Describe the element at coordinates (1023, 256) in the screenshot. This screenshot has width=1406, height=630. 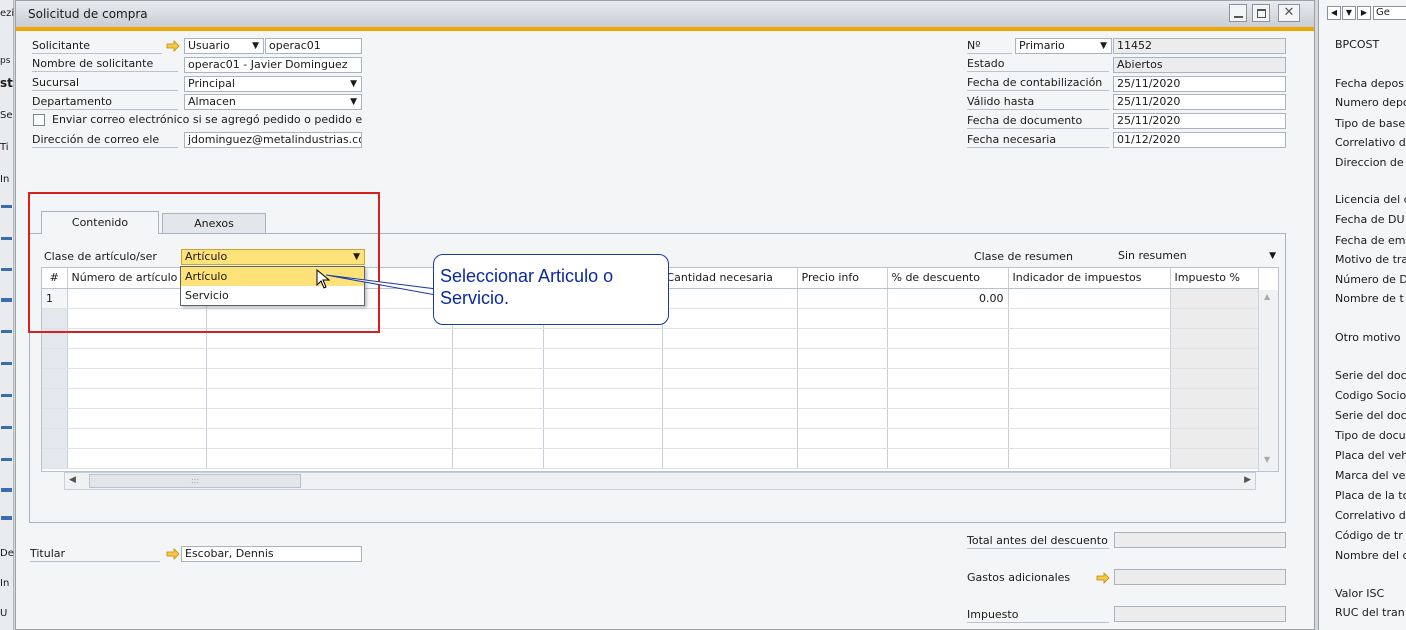
I see `summary-label: Clase de resumen` at that location.